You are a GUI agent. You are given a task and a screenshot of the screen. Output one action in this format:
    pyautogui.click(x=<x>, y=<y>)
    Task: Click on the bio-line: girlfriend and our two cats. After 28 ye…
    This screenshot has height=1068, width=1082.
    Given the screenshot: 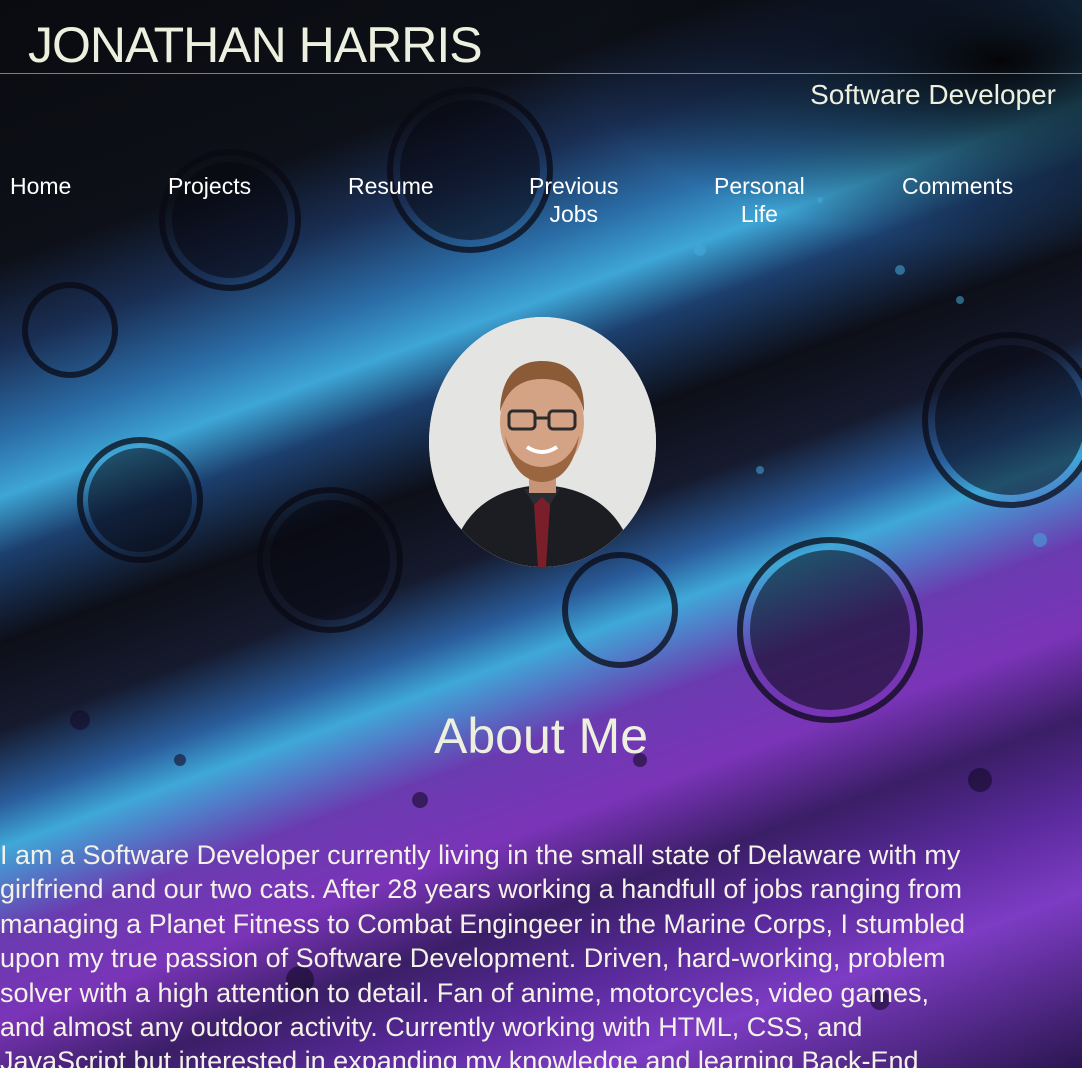 What is the action you would take?
    pyautogui.click(x=481, y=889)
    